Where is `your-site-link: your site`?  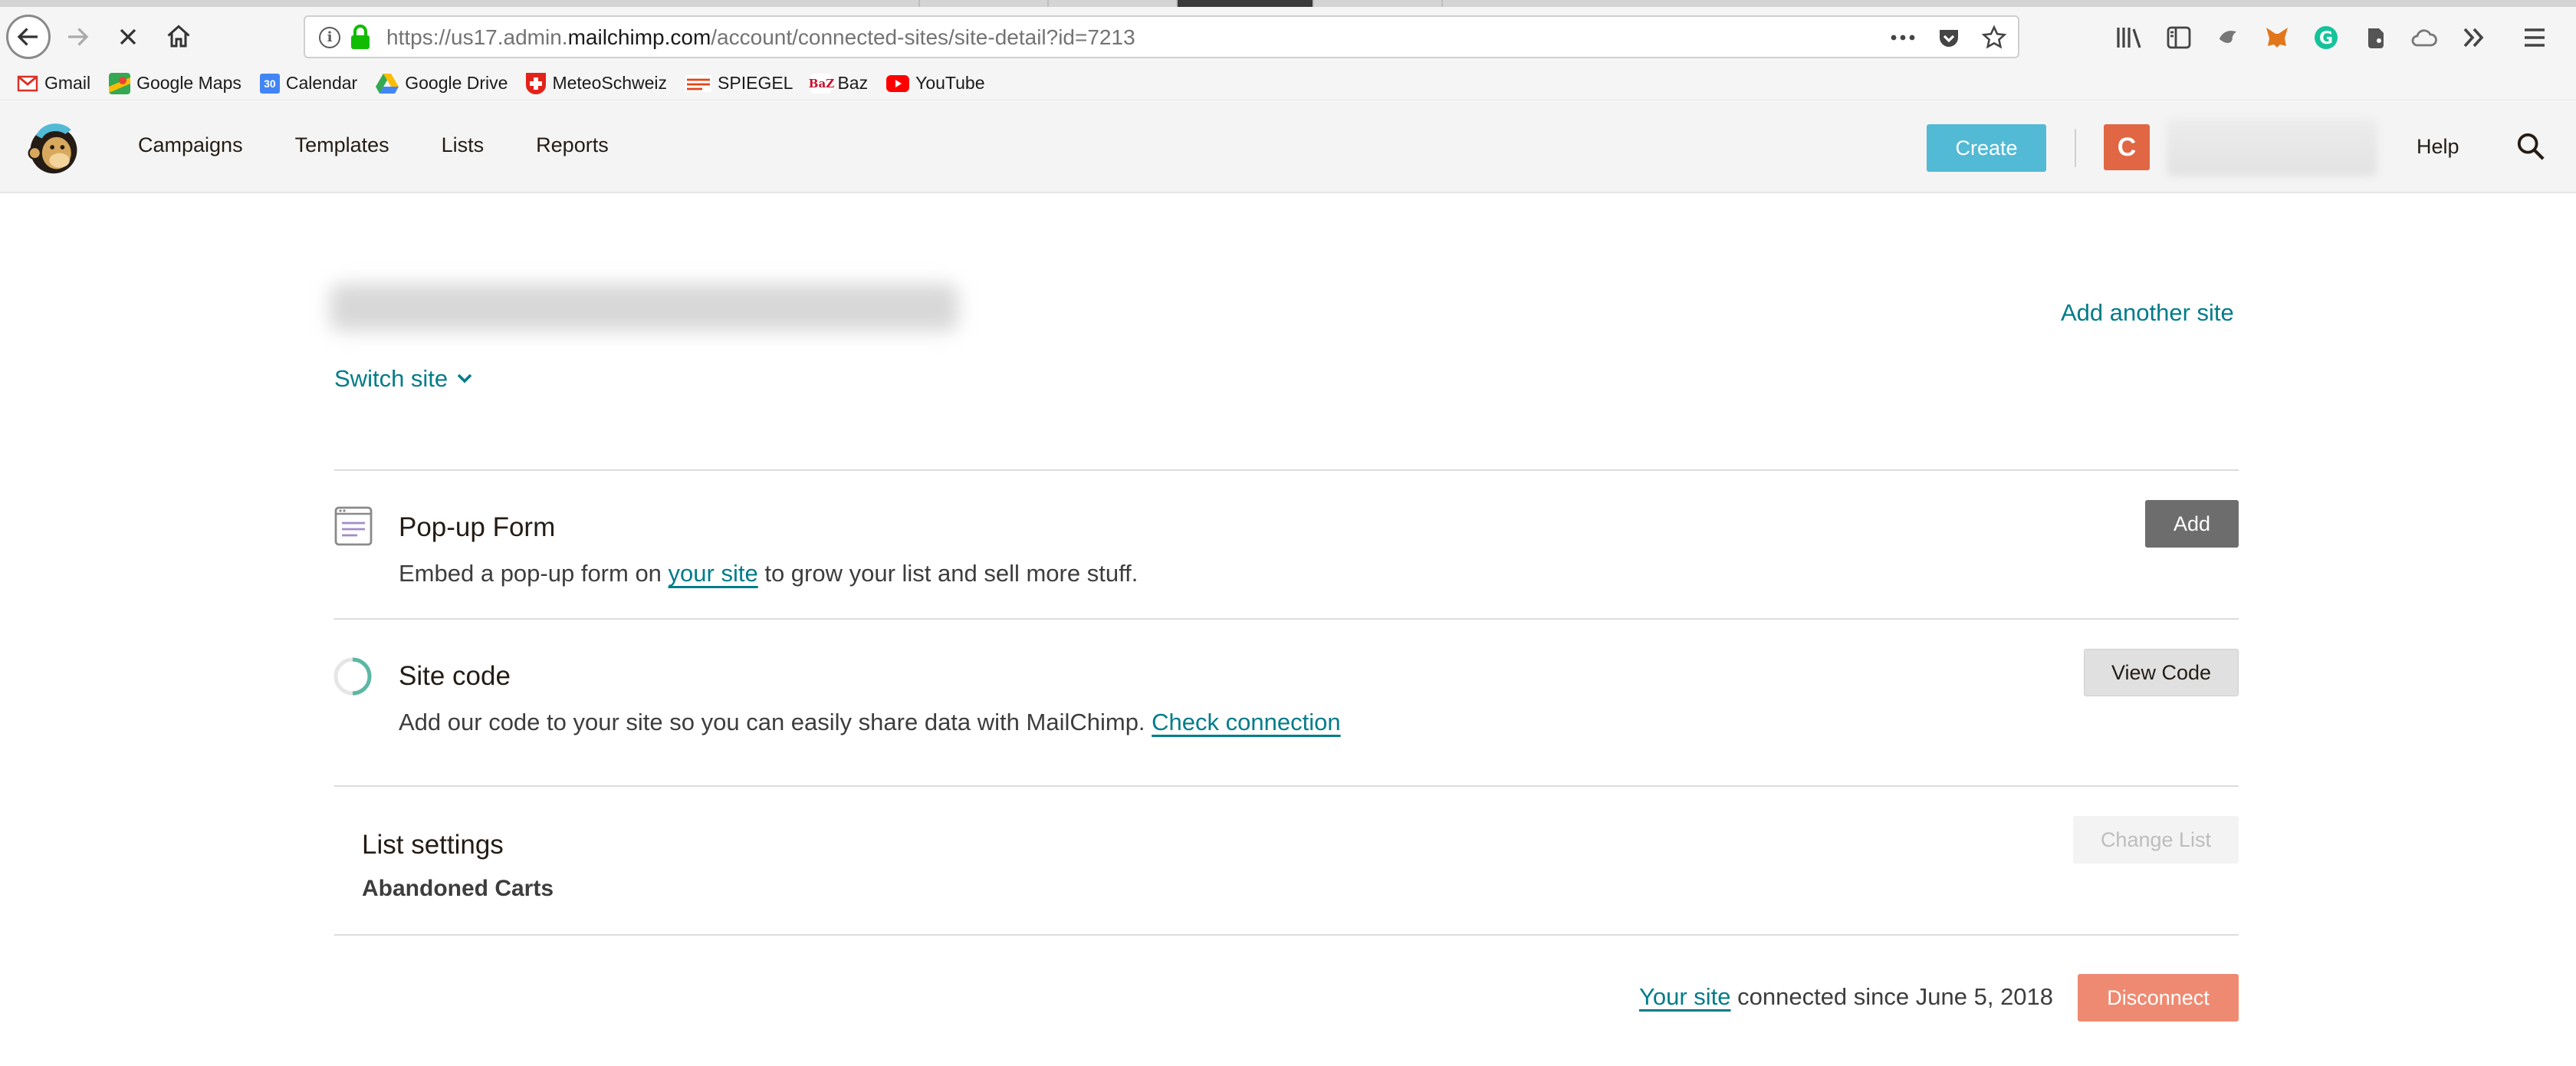 your-site-link: your site is located at coordinates (714, 573).